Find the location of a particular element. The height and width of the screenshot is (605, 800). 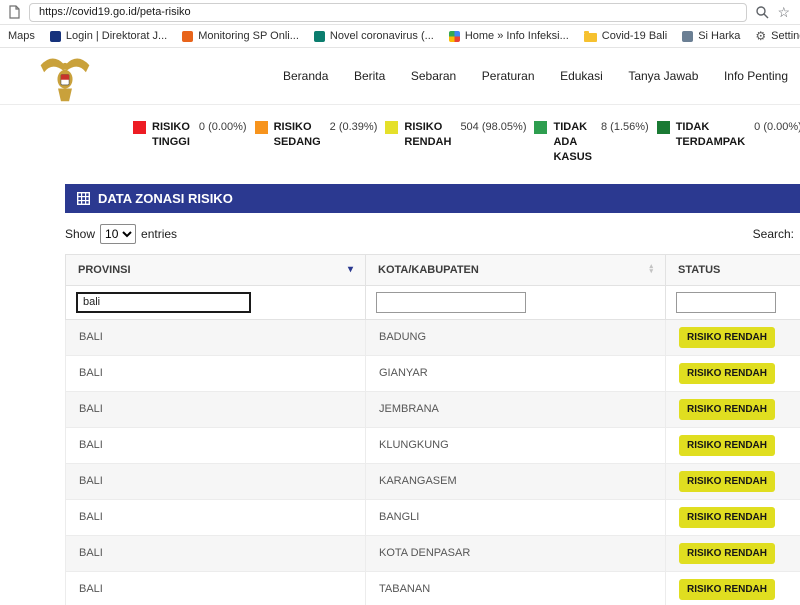

nav-item-tanya-jawab: Tanya Jawab is located at coordinates (663, 76).